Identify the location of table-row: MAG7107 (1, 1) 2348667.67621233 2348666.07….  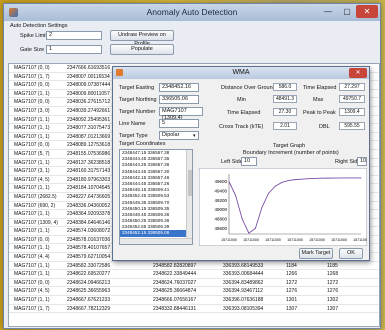
(194, 300).